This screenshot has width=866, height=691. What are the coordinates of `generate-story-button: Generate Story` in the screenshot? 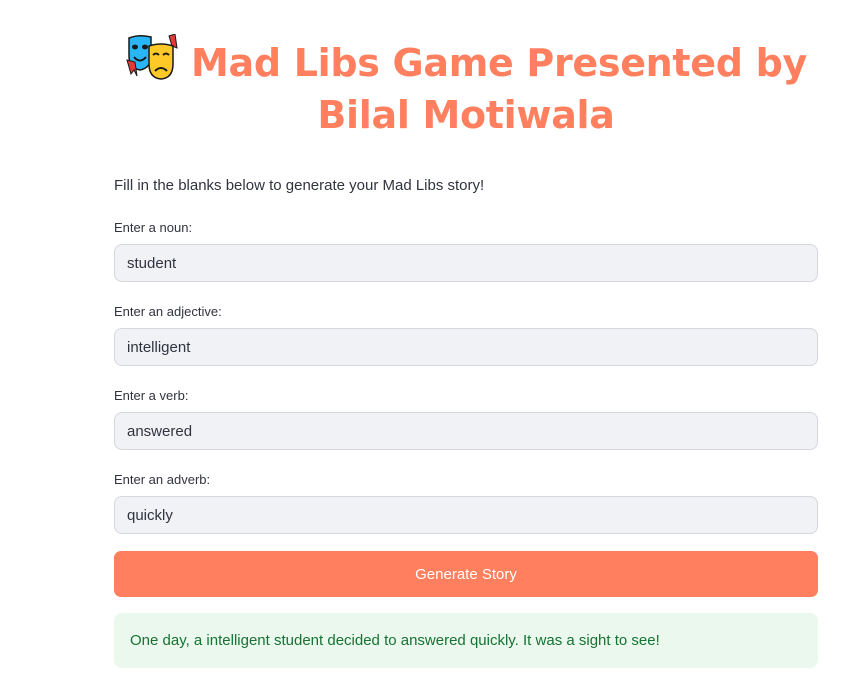 It's located at (466, 574).